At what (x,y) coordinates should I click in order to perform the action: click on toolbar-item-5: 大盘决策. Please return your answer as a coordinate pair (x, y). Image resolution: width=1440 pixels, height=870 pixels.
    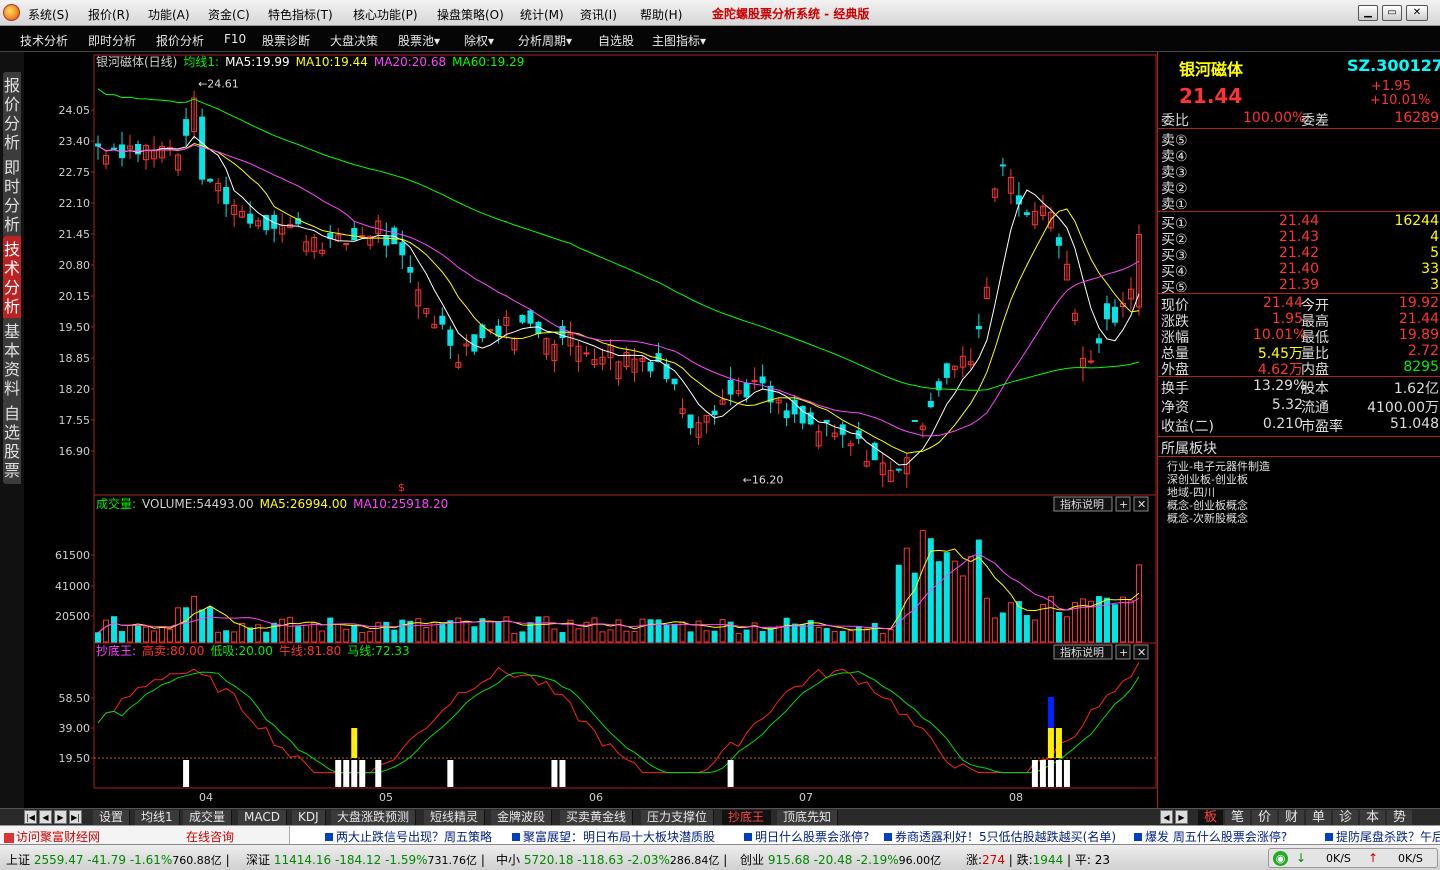
    Looking at the image, I should click on (354, 40).